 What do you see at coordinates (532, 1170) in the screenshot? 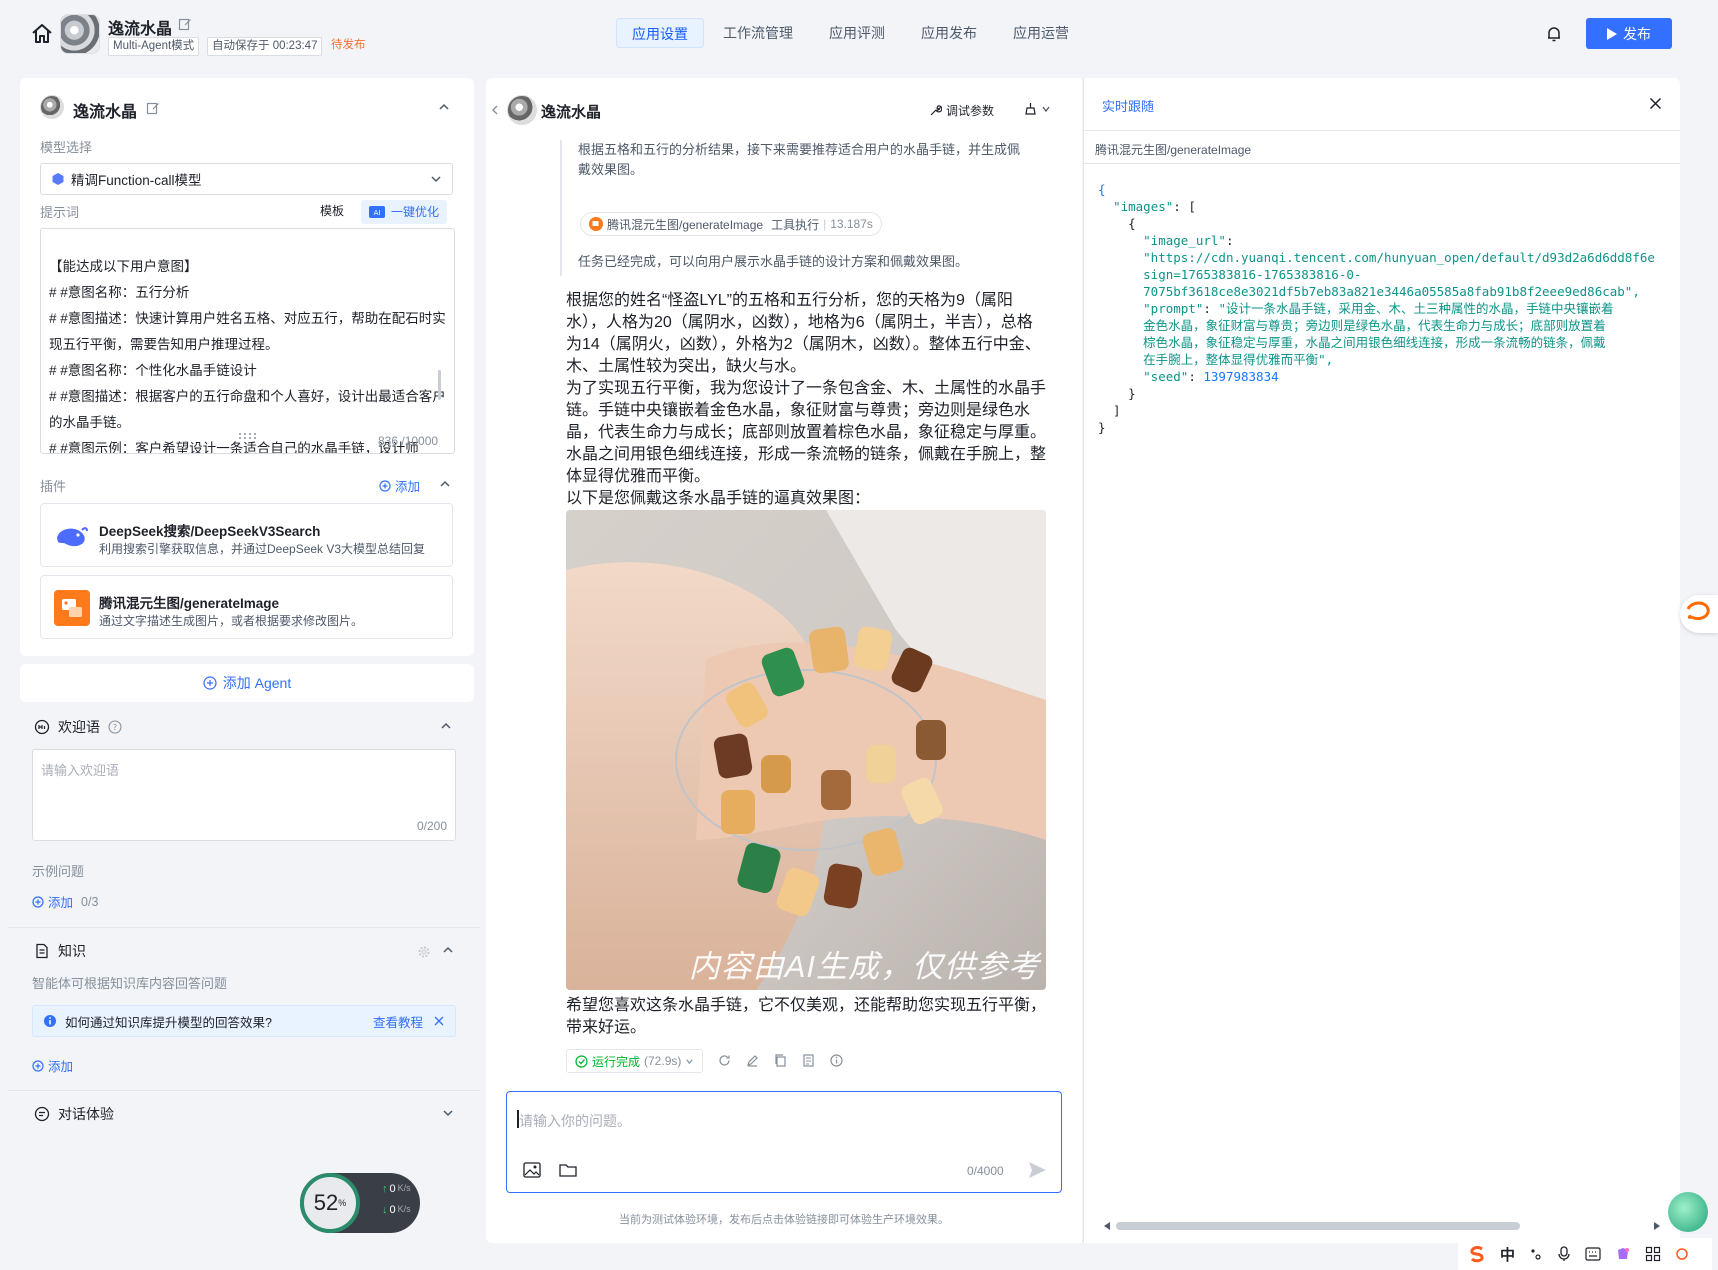
I see `image-upload-icon` at bounding box center [532, 1170].